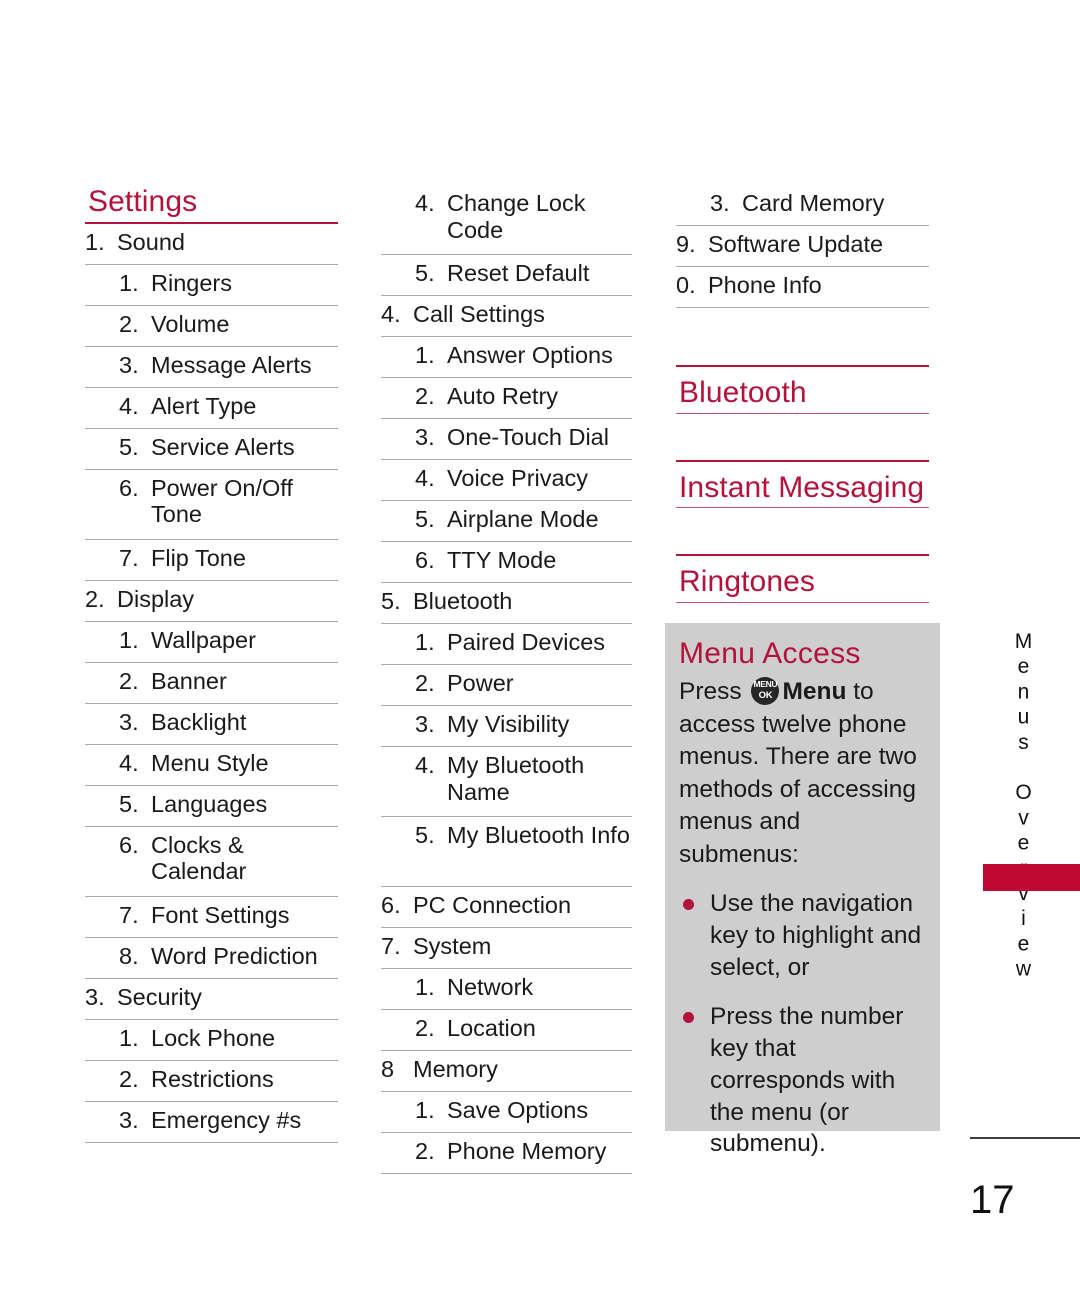 Image resolution: width=1080 pixels, height=1295 pixels. What do you see at coordinates (190, 323) in the screenshot?
I see `menu-row-label: Volume` at bounding box center [190, 323].